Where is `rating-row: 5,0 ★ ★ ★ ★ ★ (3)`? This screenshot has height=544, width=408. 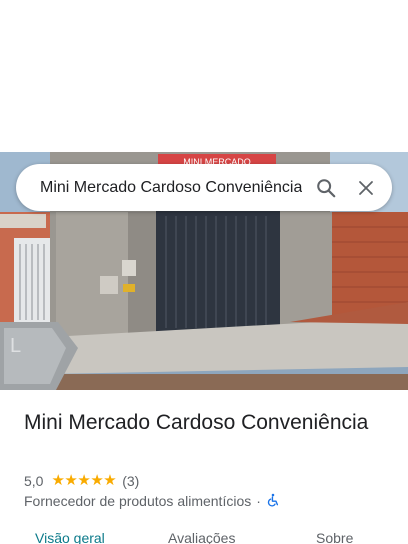 rating-row: 5,0 ★ ★ ★ ★ ★ (3) is located at coordinates (81, 481).